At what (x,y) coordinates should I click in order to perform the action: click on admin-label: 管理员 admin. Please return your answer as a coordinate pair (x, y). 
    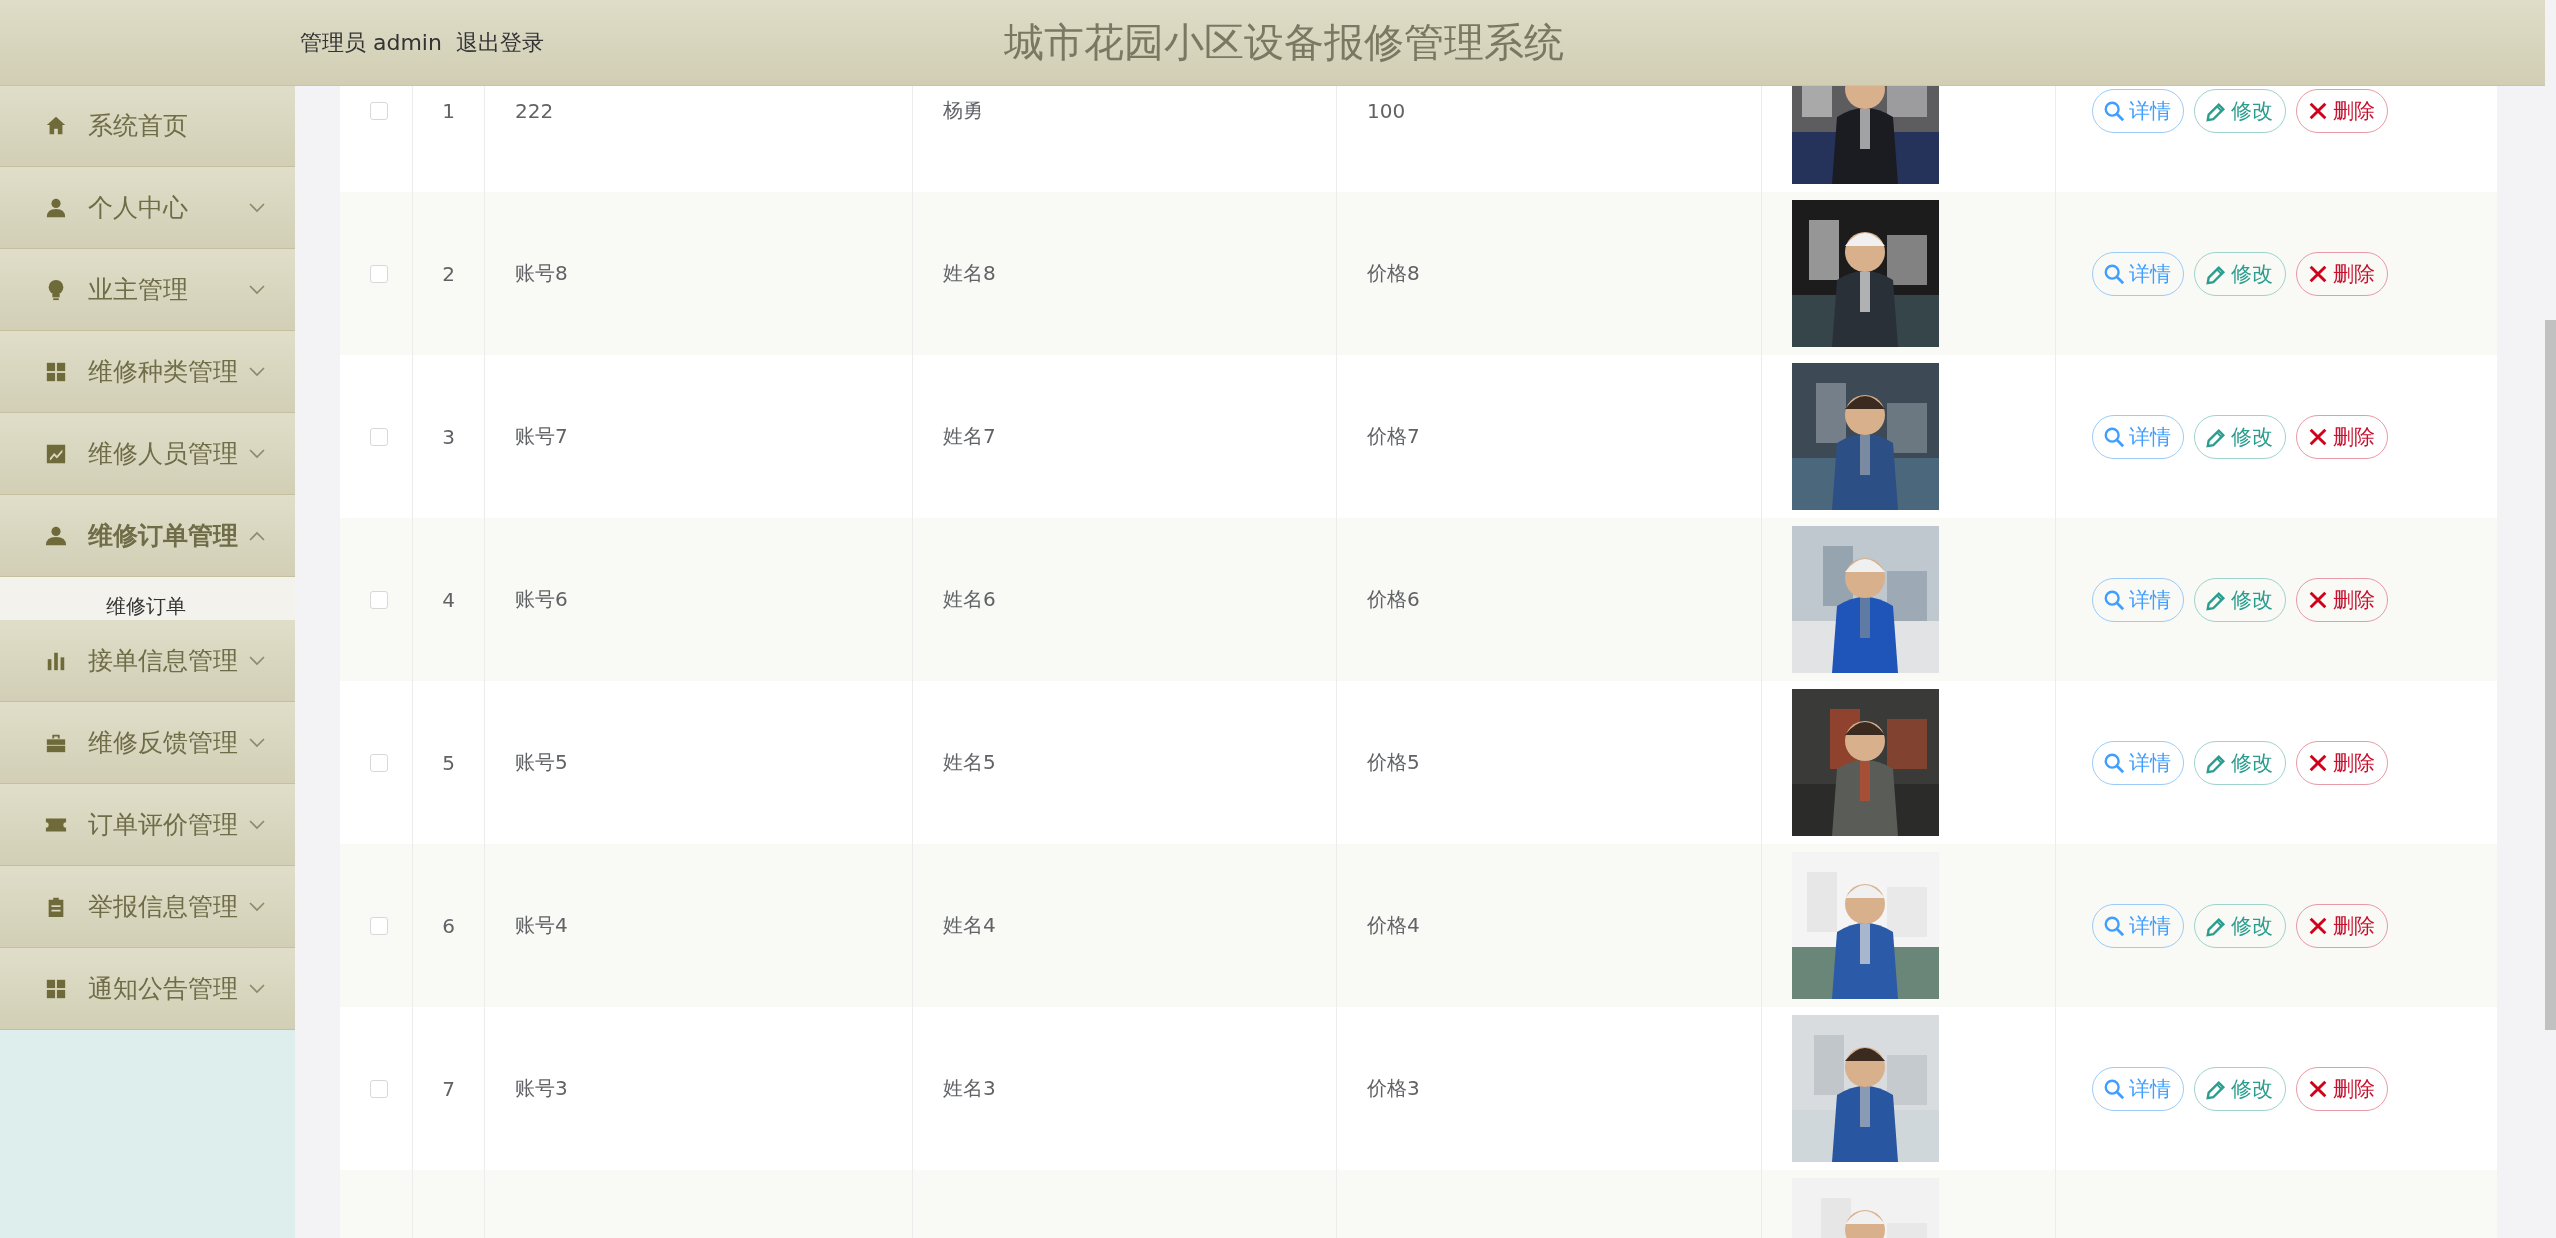
    Looking at the image, I should click on (371, 42).